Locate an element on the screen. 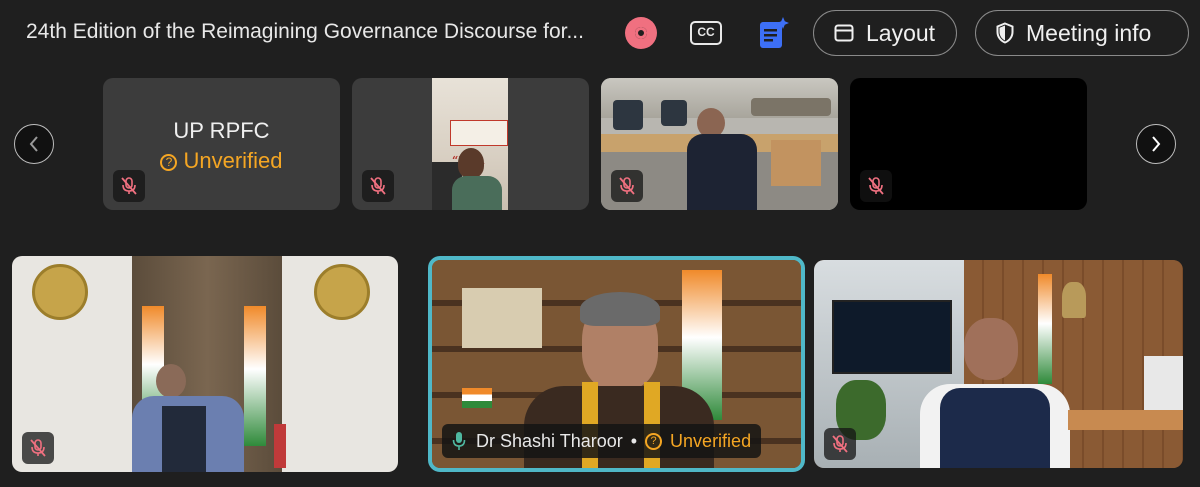 The height and width of the screenshot is (487, 1200). mic-on-icon is located at coordinates (459, 441).